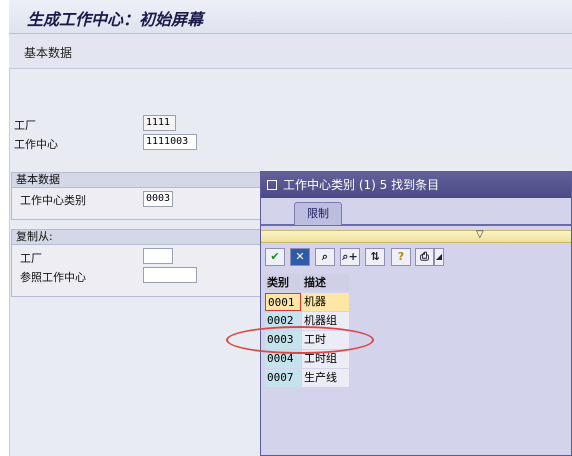 This screenshot has width=572, height=456. What do you see at coordinates (416, 212) in the screenshot?
I see `popup-tabstrip: 限制` at bounding box center [416, 212].